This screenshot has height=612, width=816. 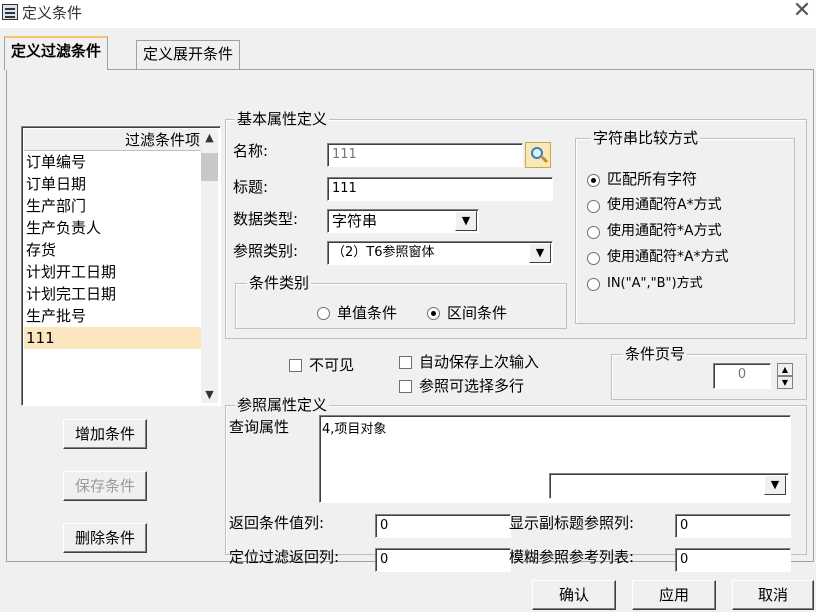 I want to click on spin-down-icon: ▼, so click(x=785, y=382).